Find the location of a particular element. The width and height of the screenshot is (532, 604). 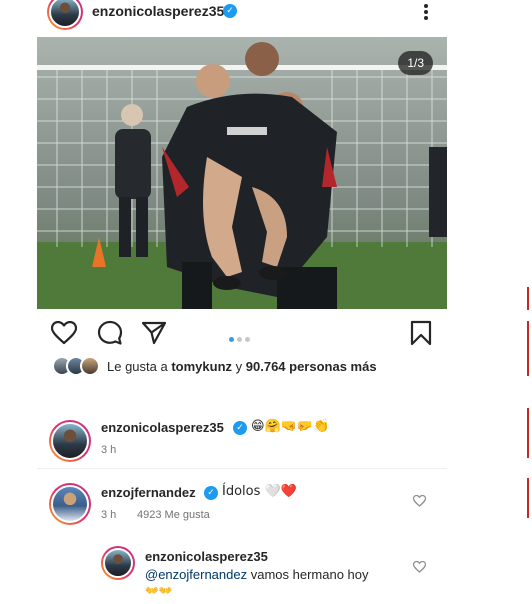

more-vertical-icon is located at coordinates (426, 12).